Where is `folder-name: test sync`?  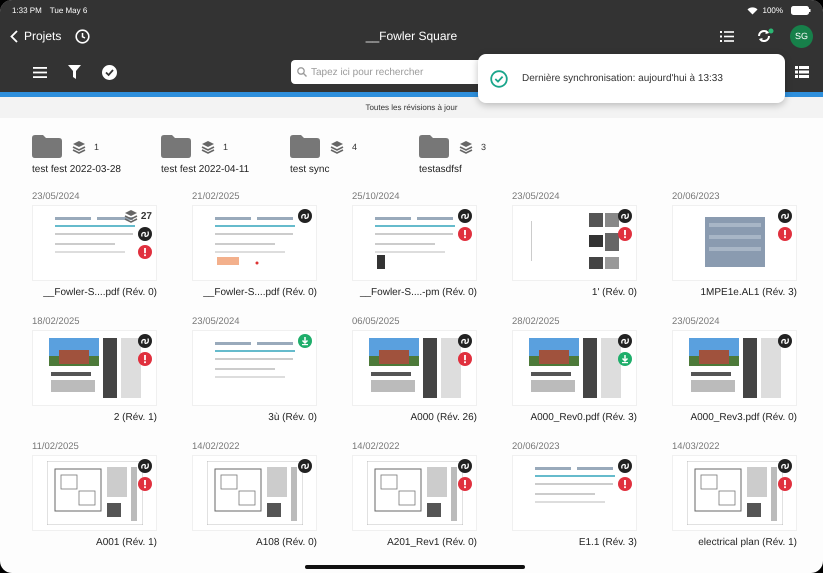 folder-name: test sync is located at coordinates (310, 169).